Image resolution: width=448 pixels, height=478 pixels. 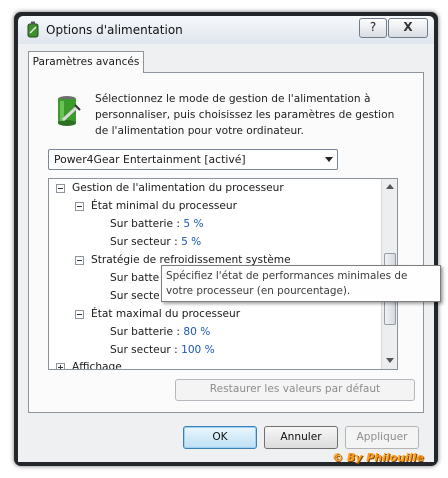 I want to click on power-plan-dropdown: Power4Gear Entertainment [activé], so click(x=193, y=159).